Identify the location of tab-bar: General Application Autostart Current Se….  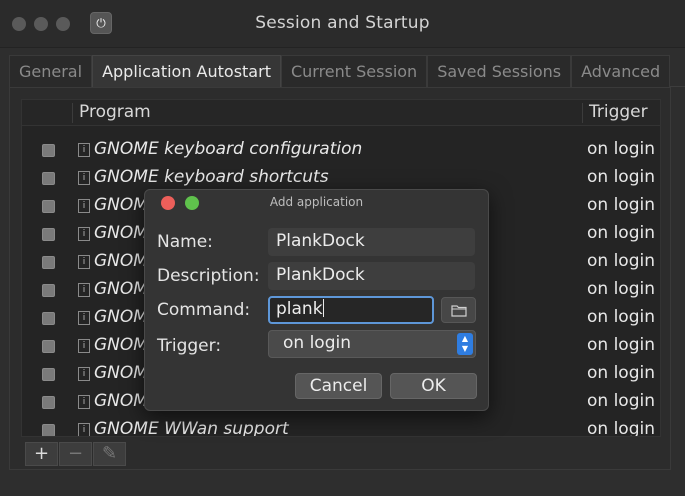
(347, 71).